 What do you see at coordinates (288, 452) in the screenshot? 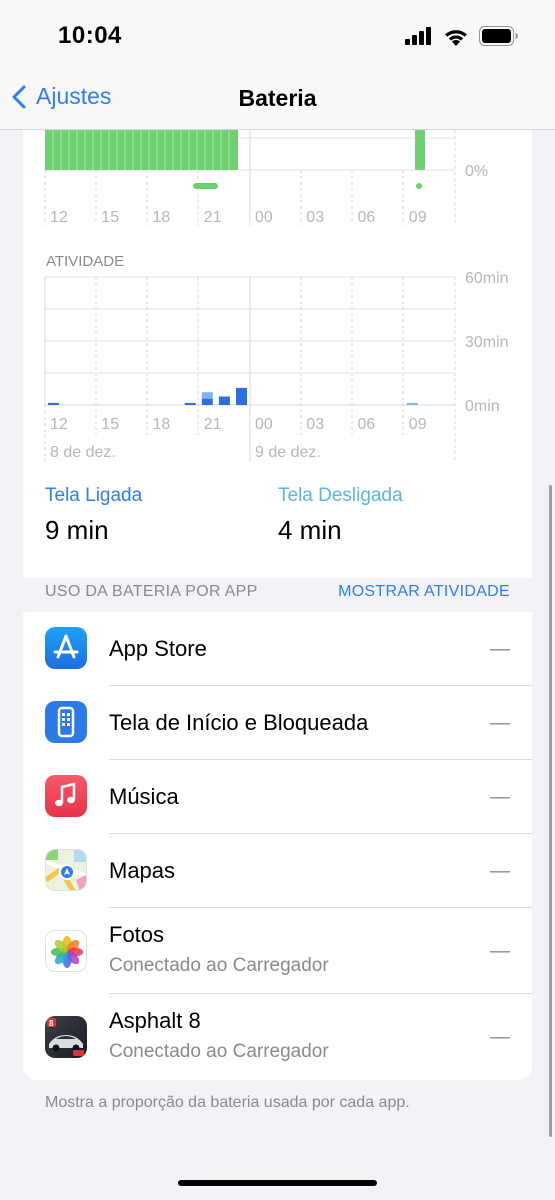
I see `date-label: 9 de dez.` at bounding box center [288, 452].